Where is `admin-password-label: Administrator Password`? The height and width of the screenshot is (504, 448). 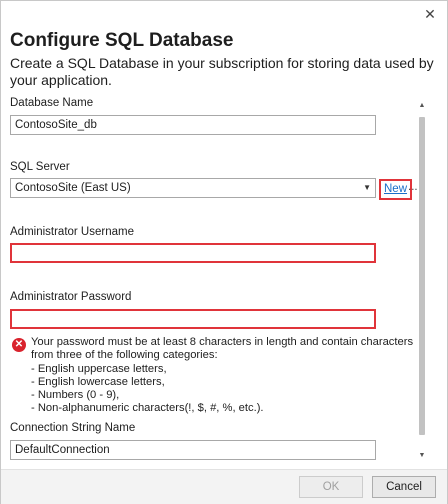 admin-password-label: Administrator Password is located at coordinates (71, 297).